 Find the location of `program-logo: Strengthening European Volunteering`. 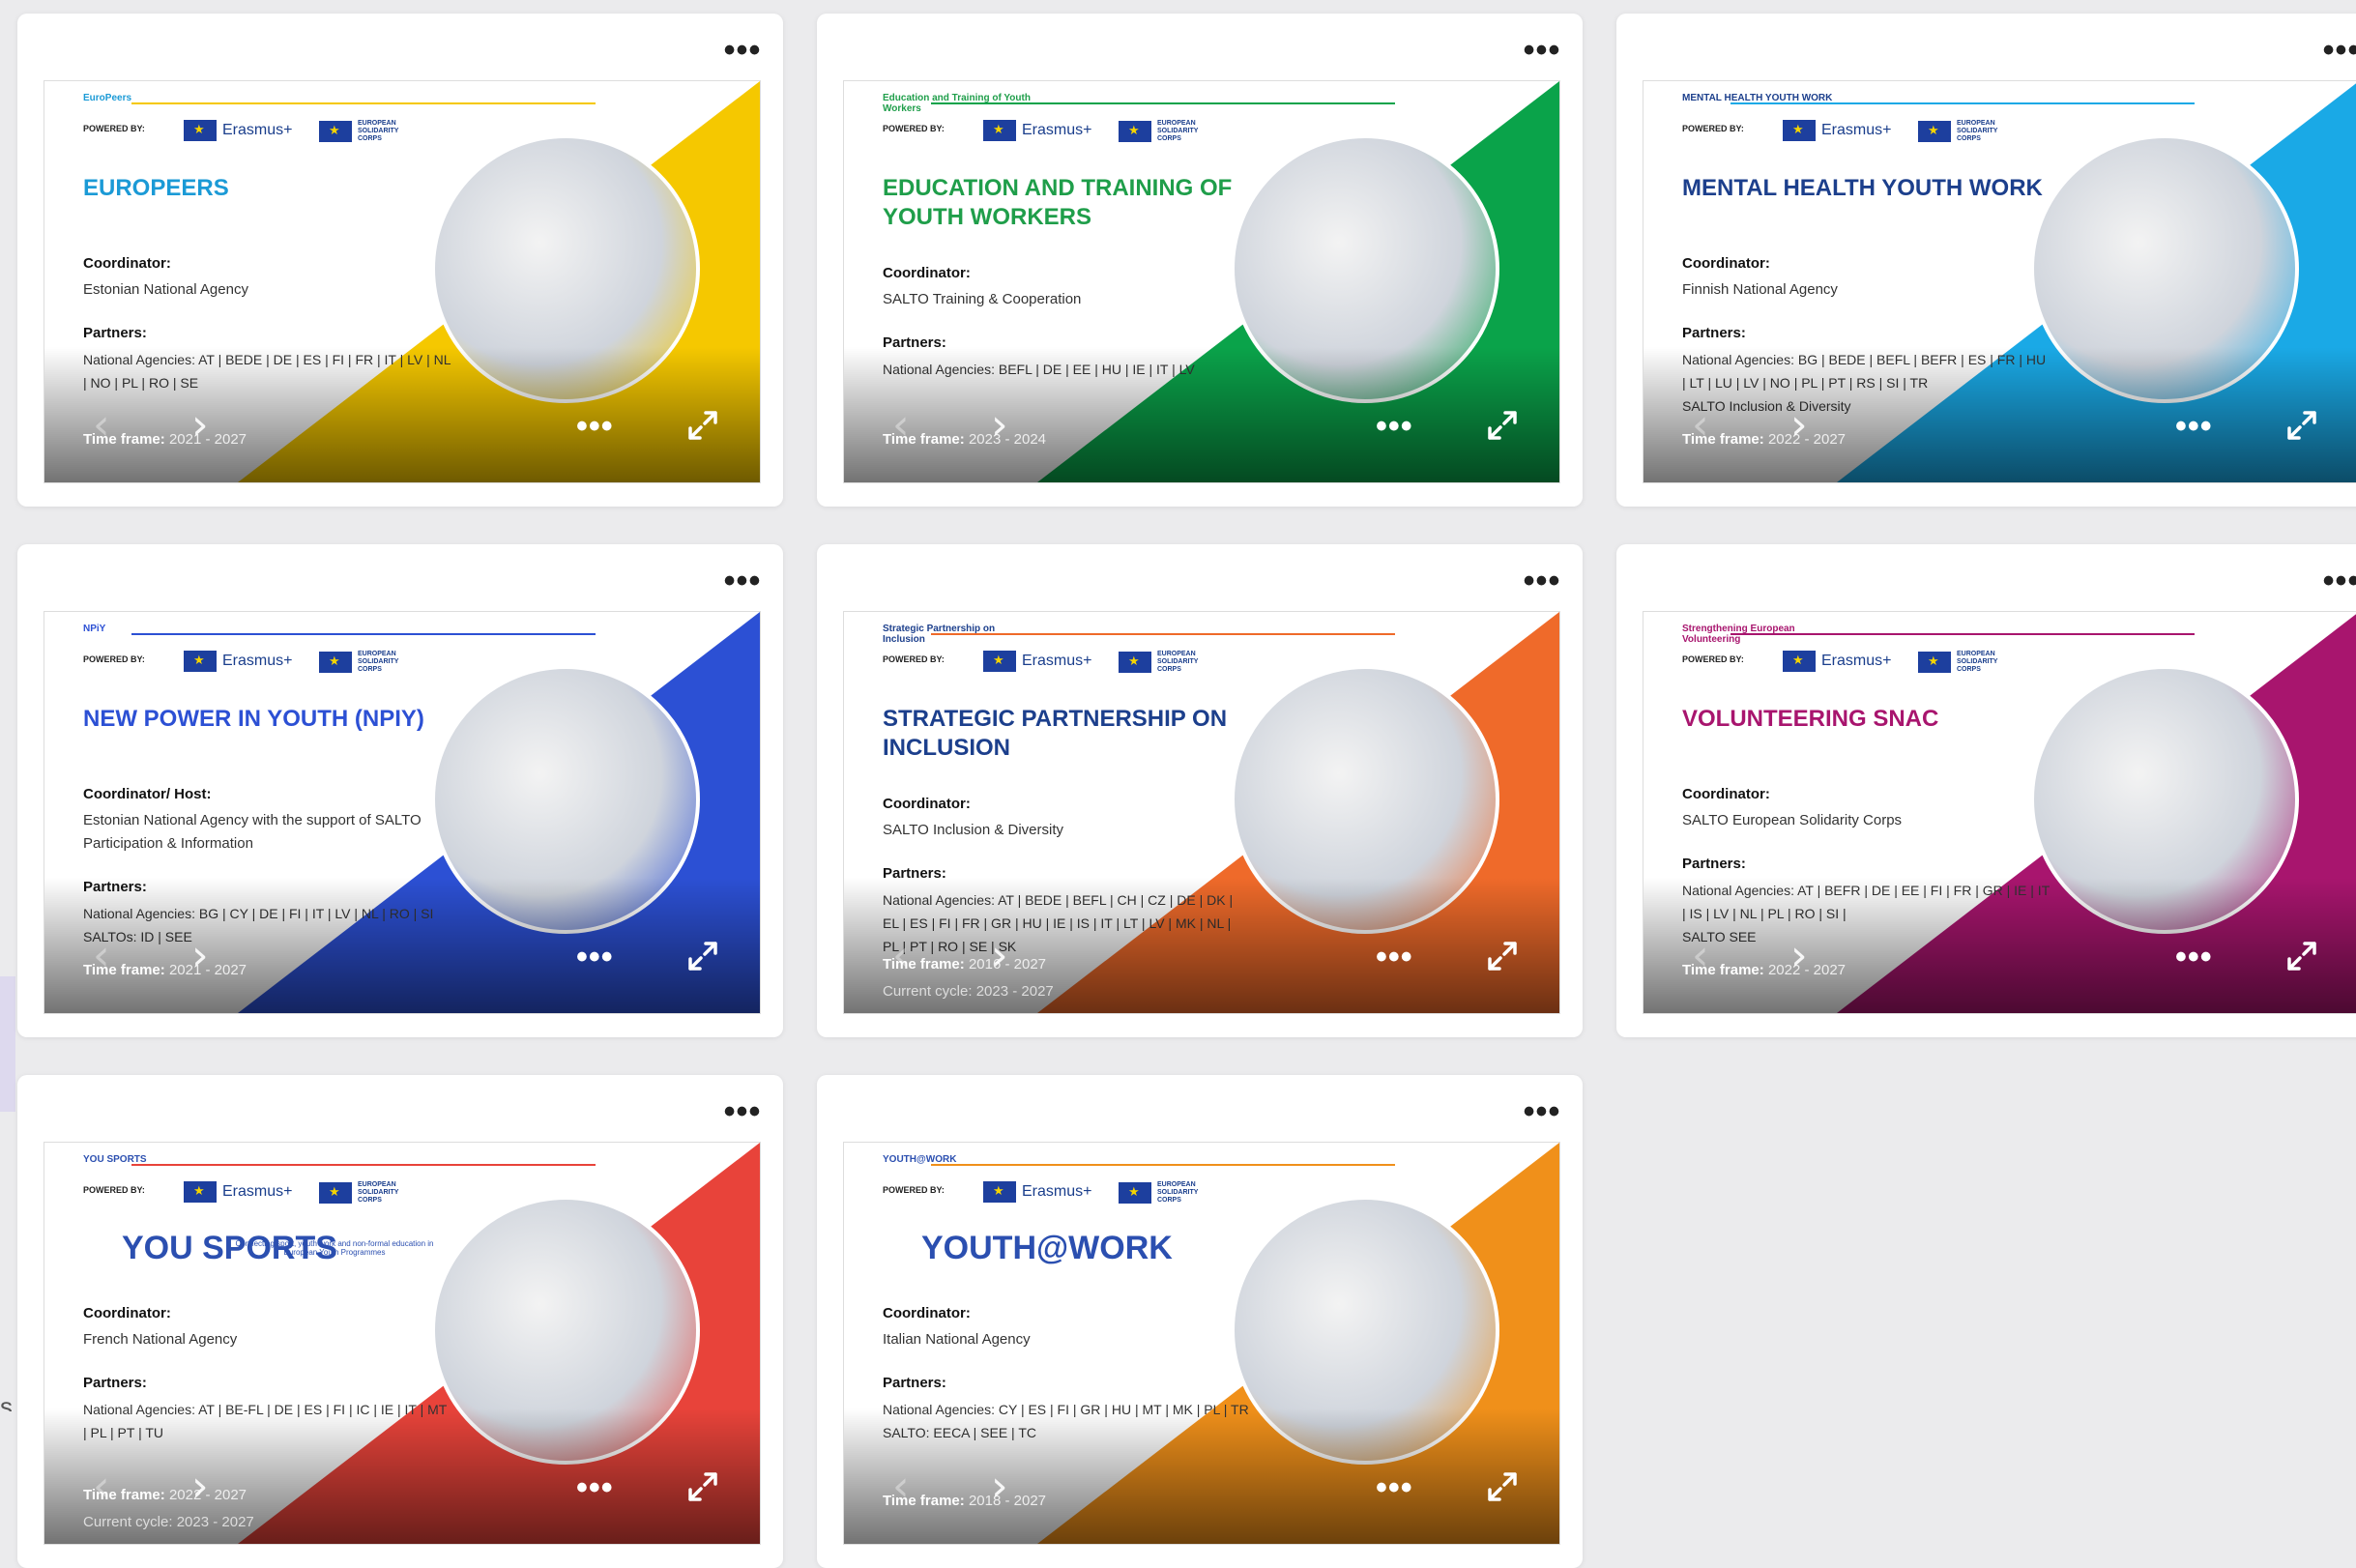

program-logo: Strengthening European Volunteering is located at coordinates (1739, 634).